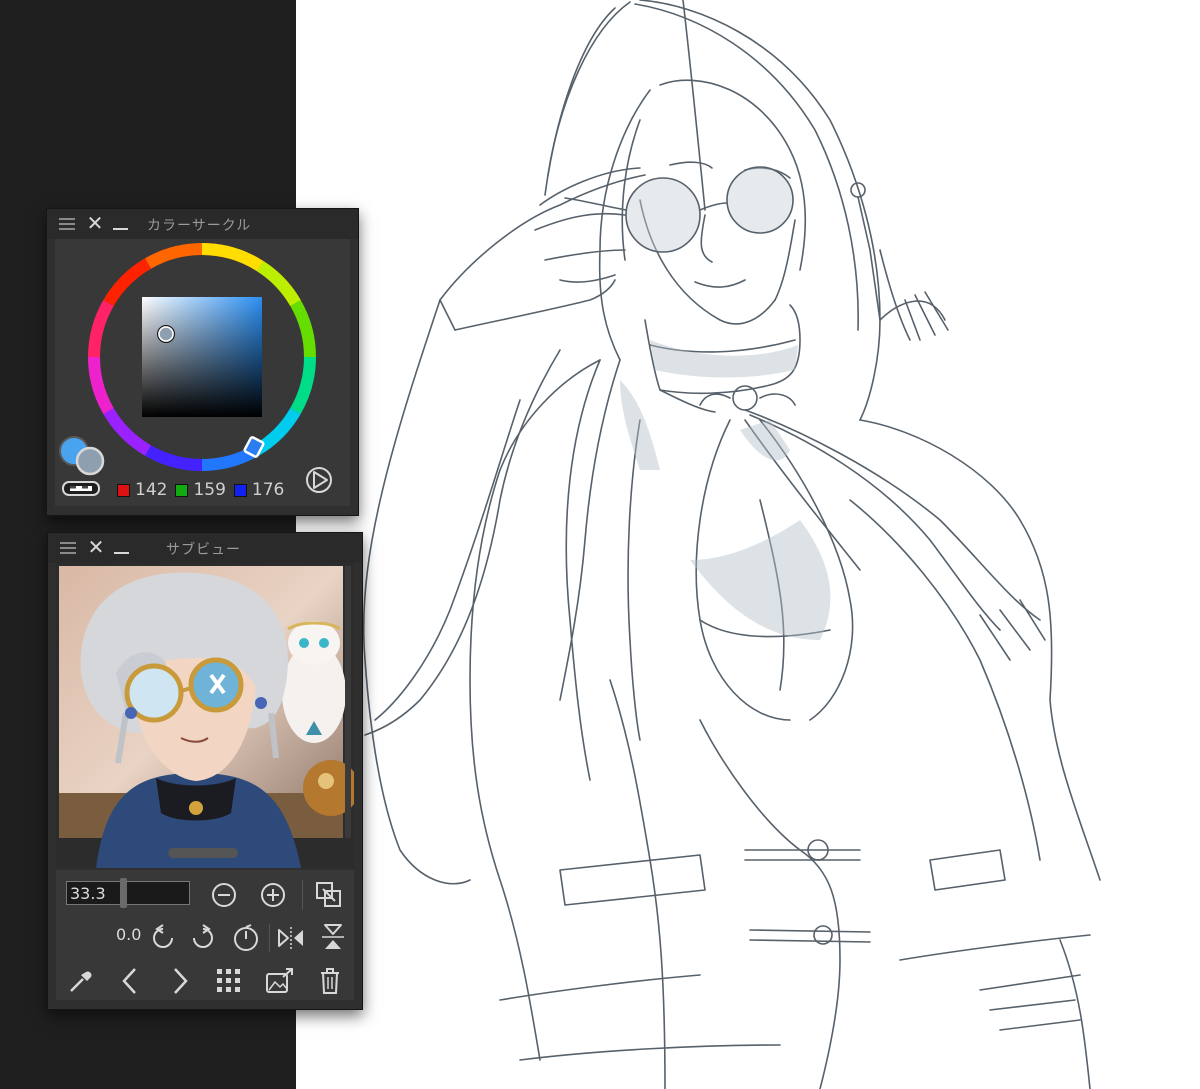 The image size is (1200, 1089). I want to click on zoom-slider: 33.3, so click(128, 893).